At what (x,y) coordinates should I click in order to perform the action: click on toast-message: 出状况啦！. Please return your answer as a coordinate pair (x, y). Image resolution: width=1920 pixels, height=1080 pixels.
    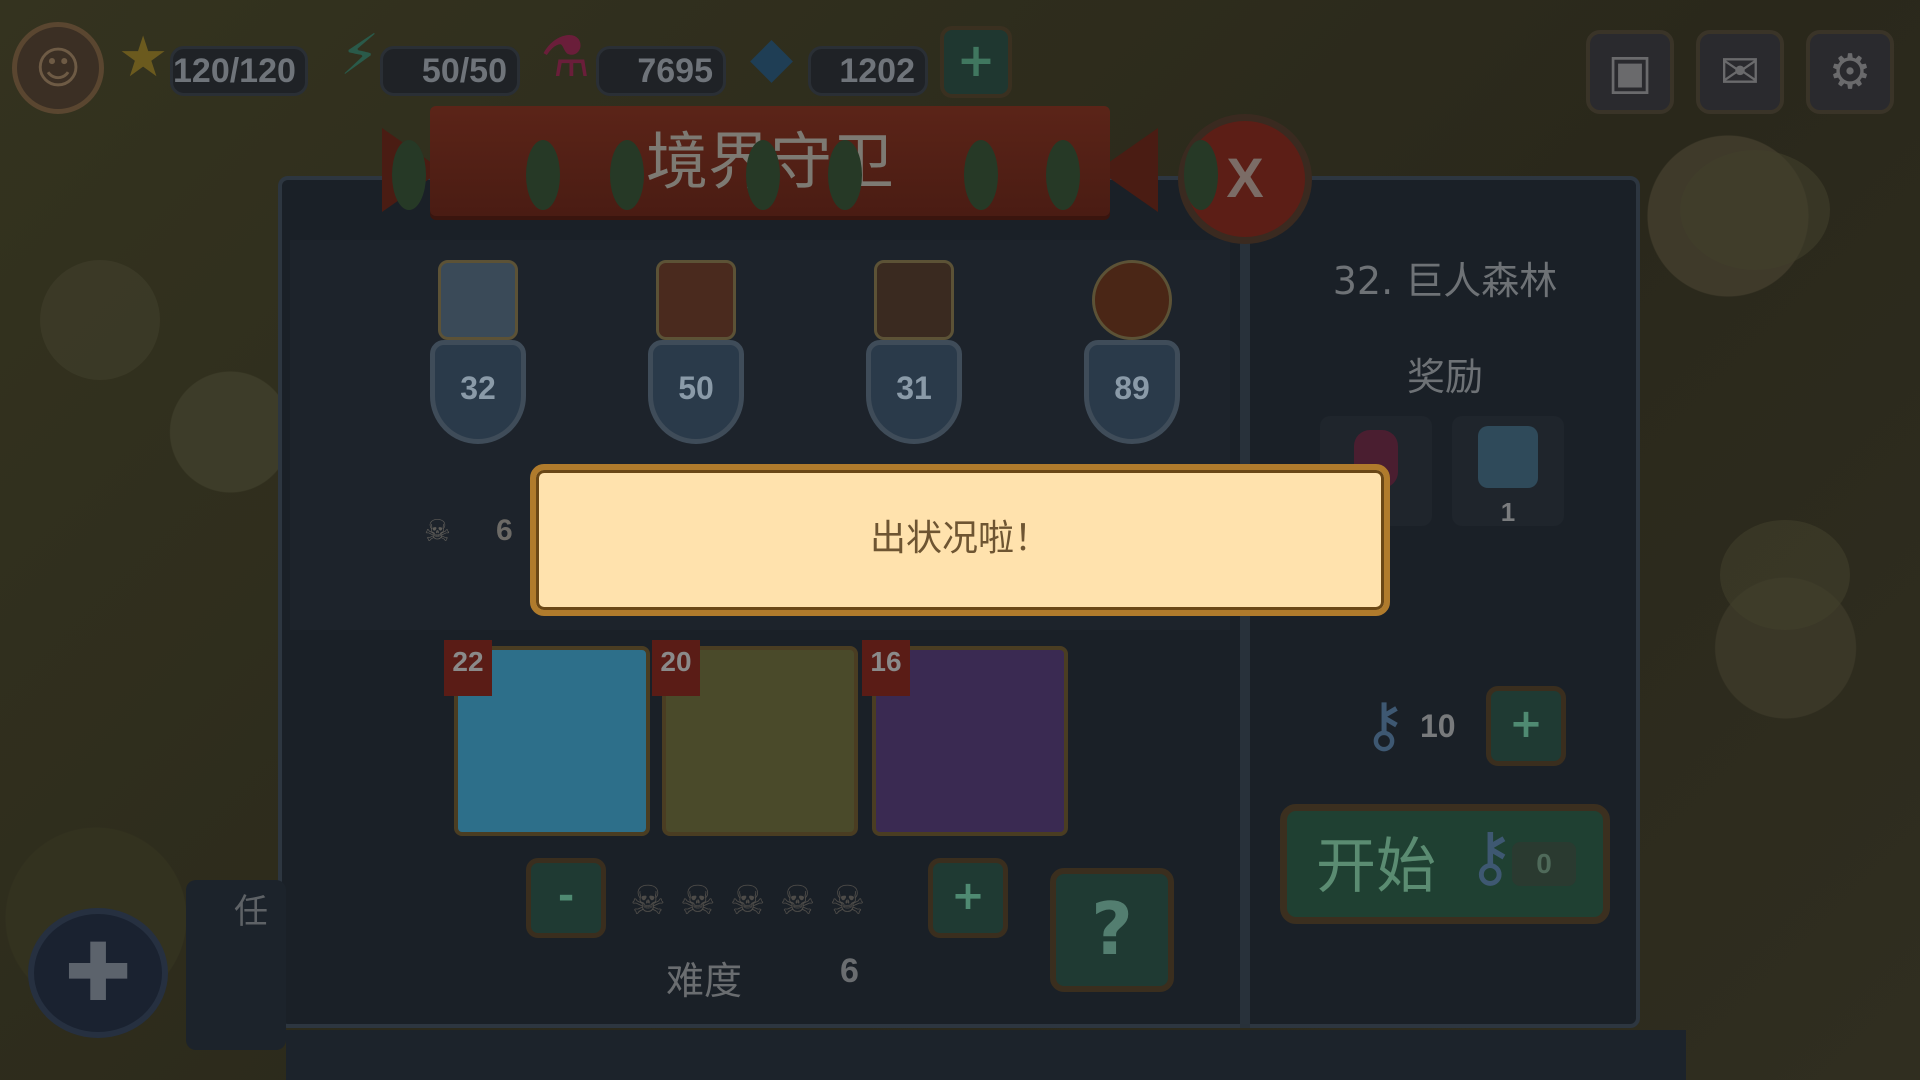
    Looking at the image, I should click on (959, 538).